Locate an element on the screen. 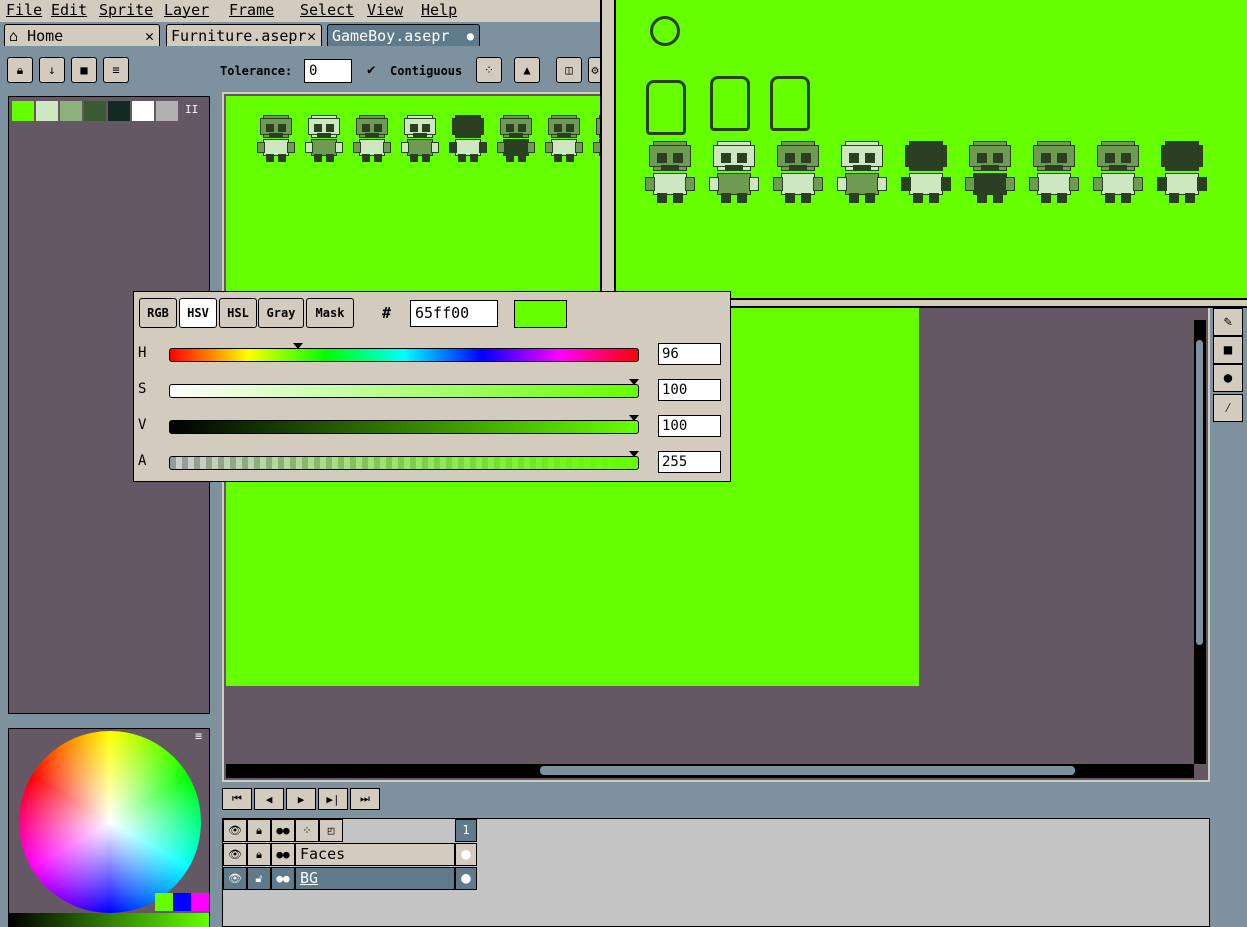 This screenshot has height=927, width=1247. pencil-icon: ✎ is located at coordinates (1228, 322).